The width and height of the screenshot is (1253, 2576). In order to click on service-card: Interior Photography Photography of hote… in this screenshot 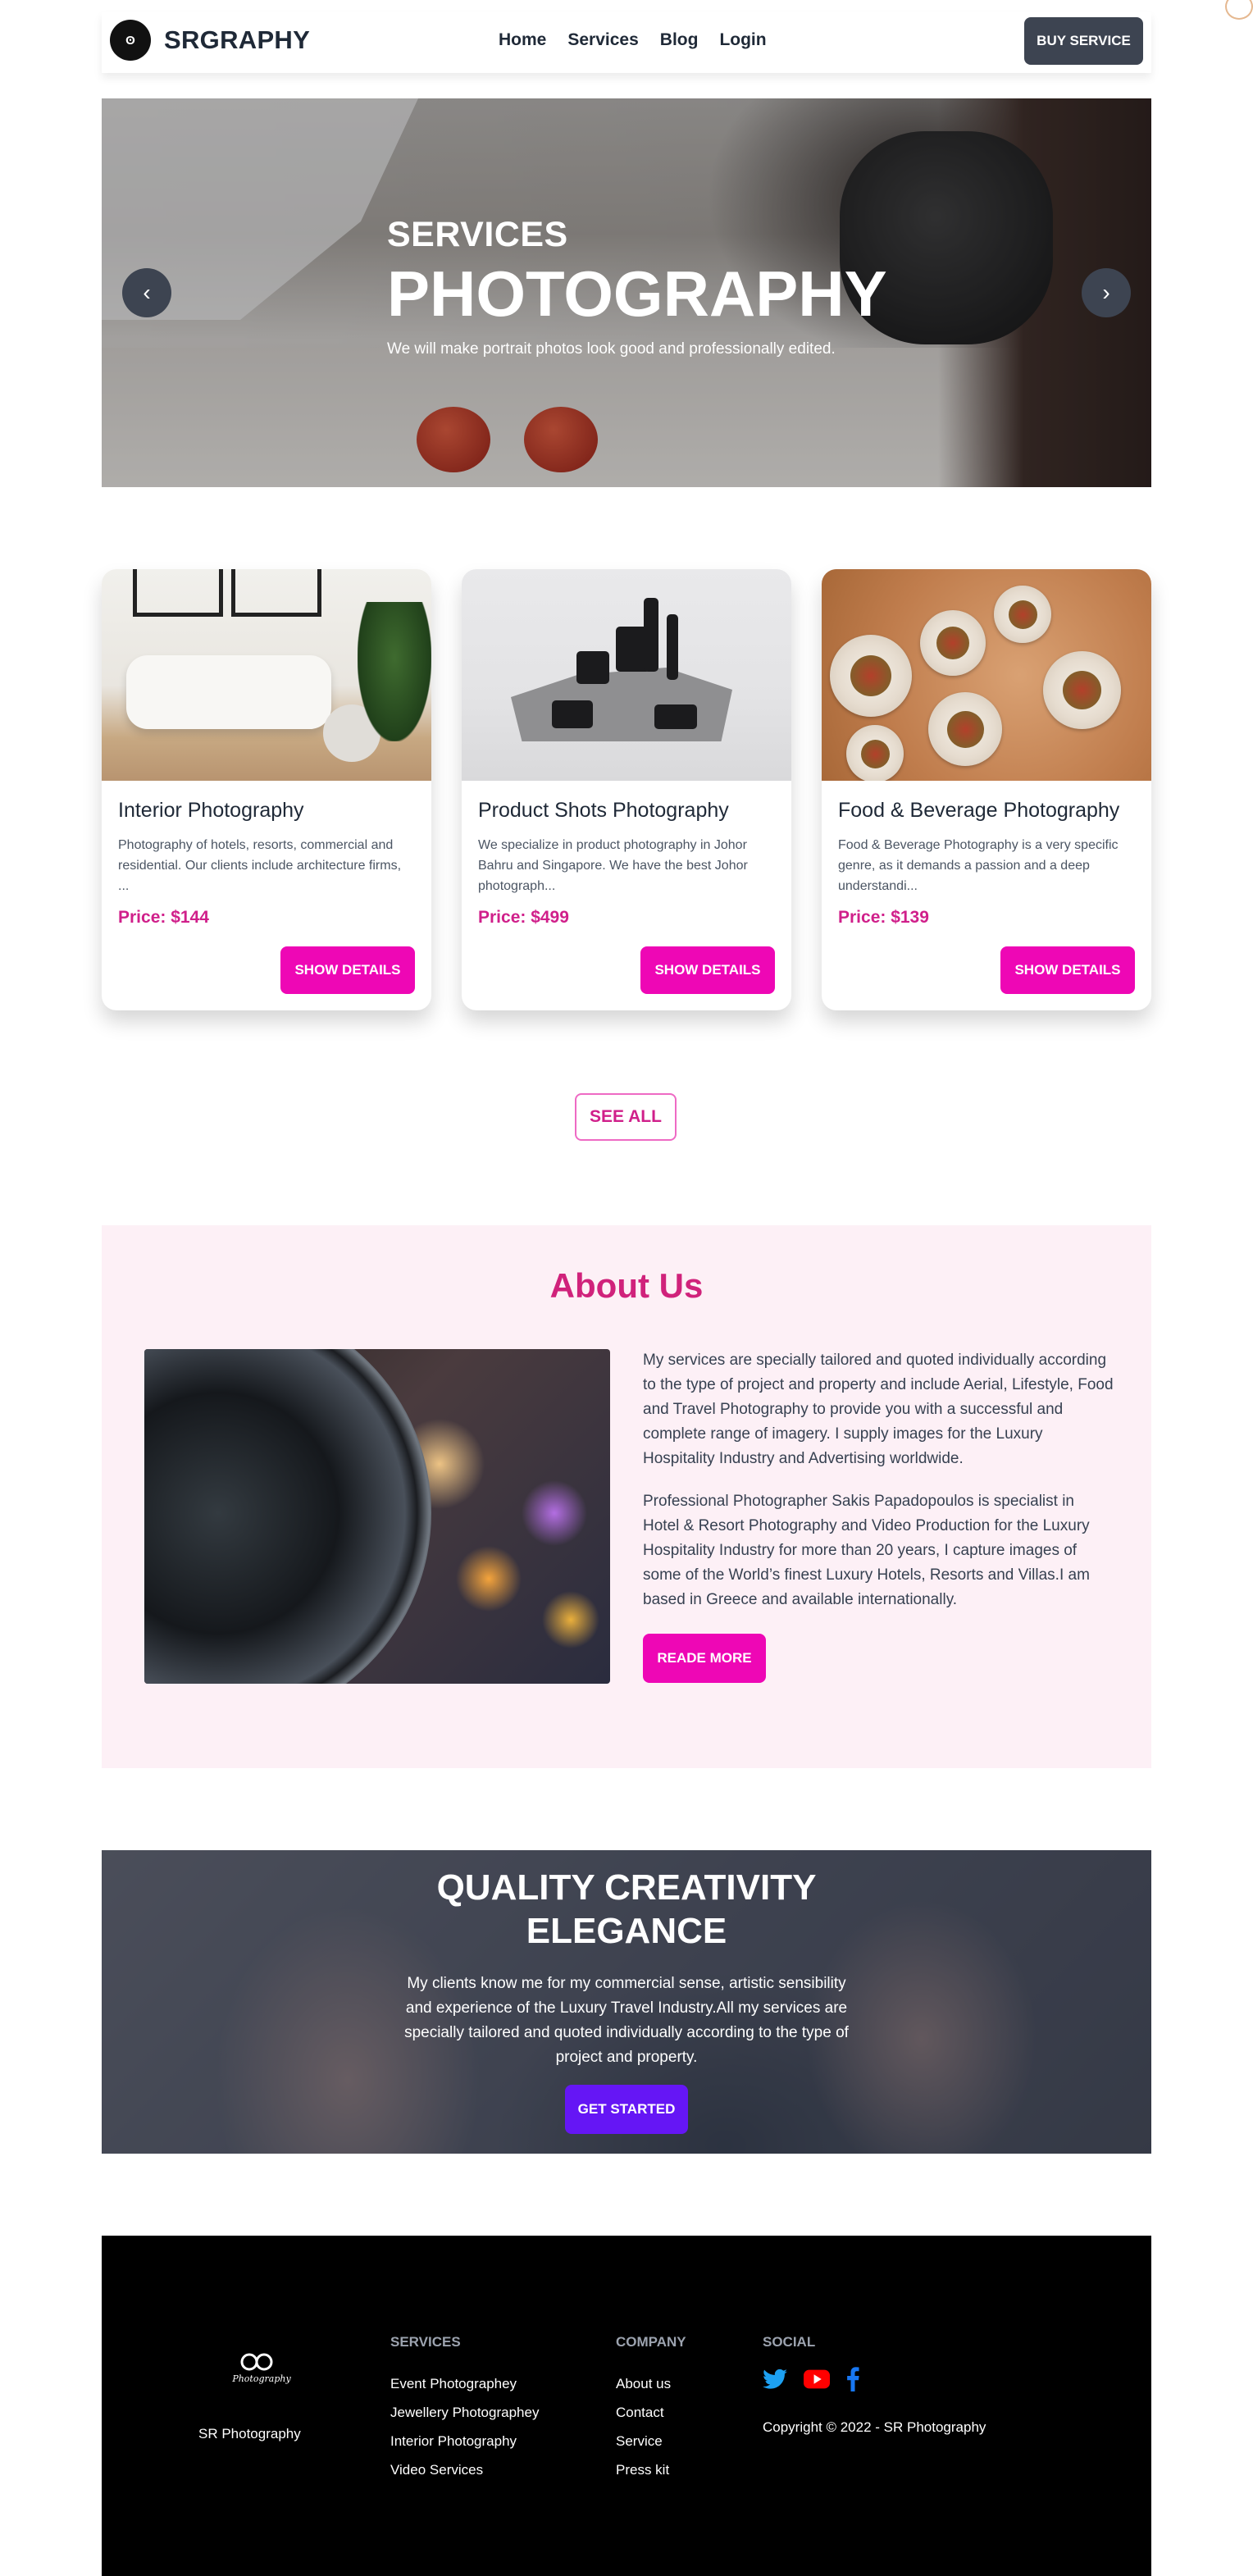, I will do `click(266, 789)`.